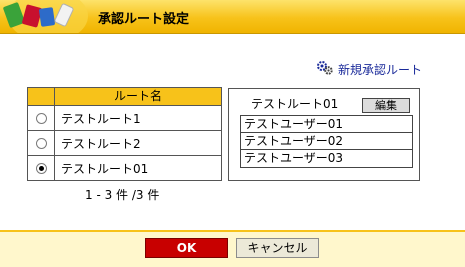 This screenshot has height=267, width=465. I want to click on route-table: ルート名 テストルート1 テストルート2 テストルート01, so click(124, 134).